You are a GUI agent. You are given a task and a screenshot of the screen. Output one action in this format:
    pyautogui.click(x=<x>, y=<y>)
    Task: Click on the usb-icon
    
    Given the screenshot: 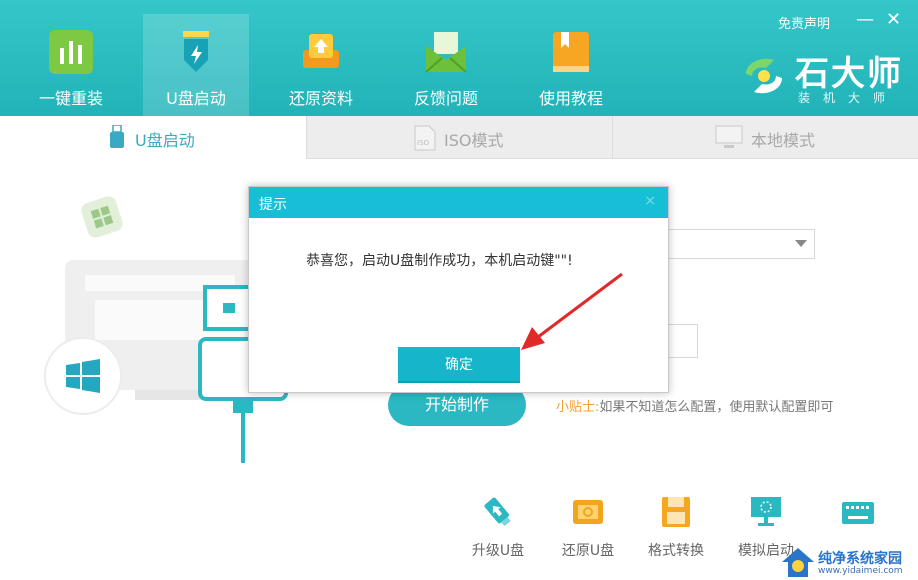 What is the action you would take?
    pyautogui.click(x=196, y=52)
    